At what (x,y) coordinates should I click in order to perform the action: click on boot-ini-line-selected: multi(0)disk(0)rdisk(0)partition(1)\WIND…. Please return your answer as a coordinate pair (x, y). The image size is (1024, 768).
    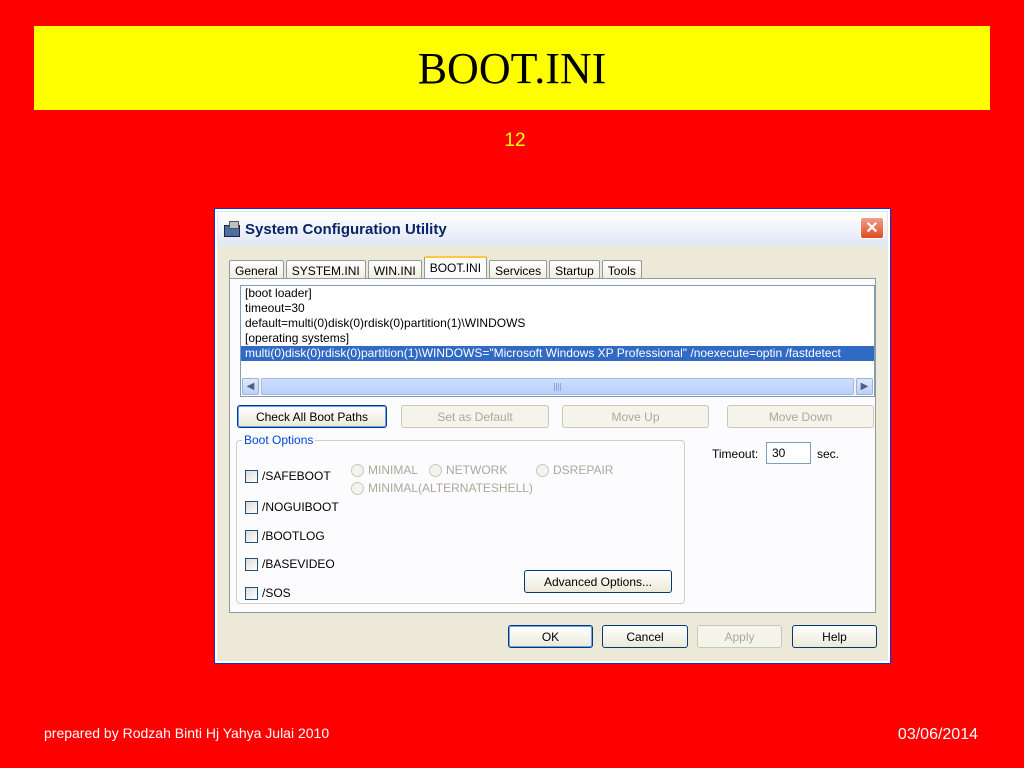
    Looking at the image, I should click on (557, 353).